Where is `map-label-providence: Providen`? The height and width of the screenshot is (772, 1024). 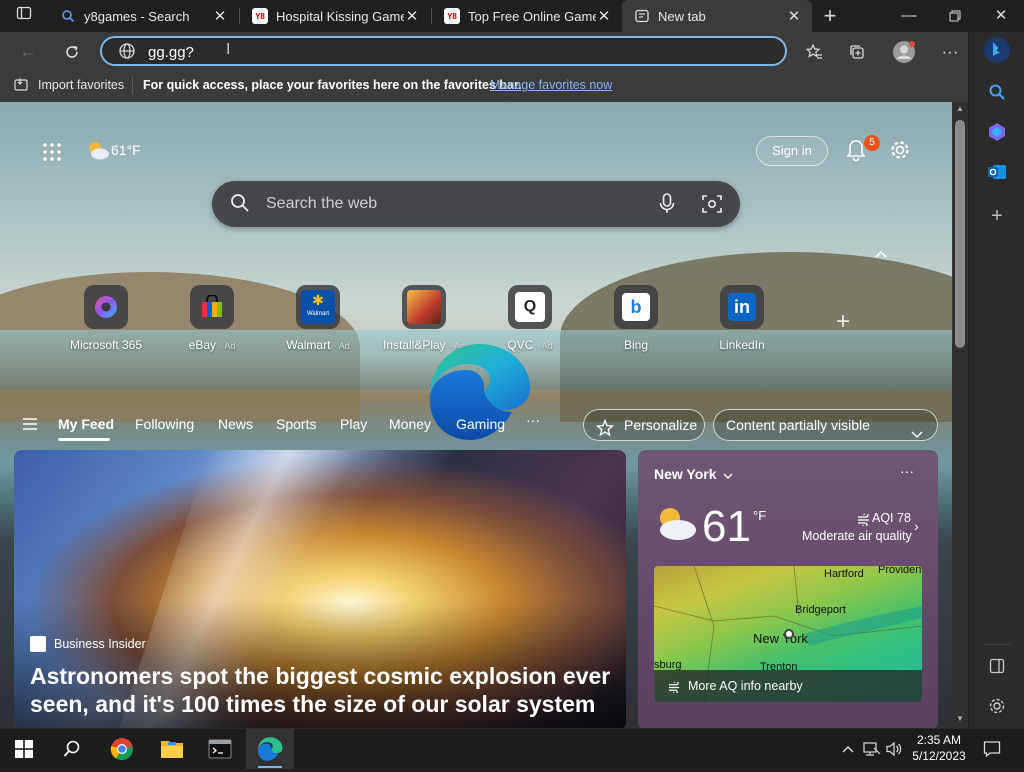 map-label-providence: Providen is located at coordinates (900, 571).